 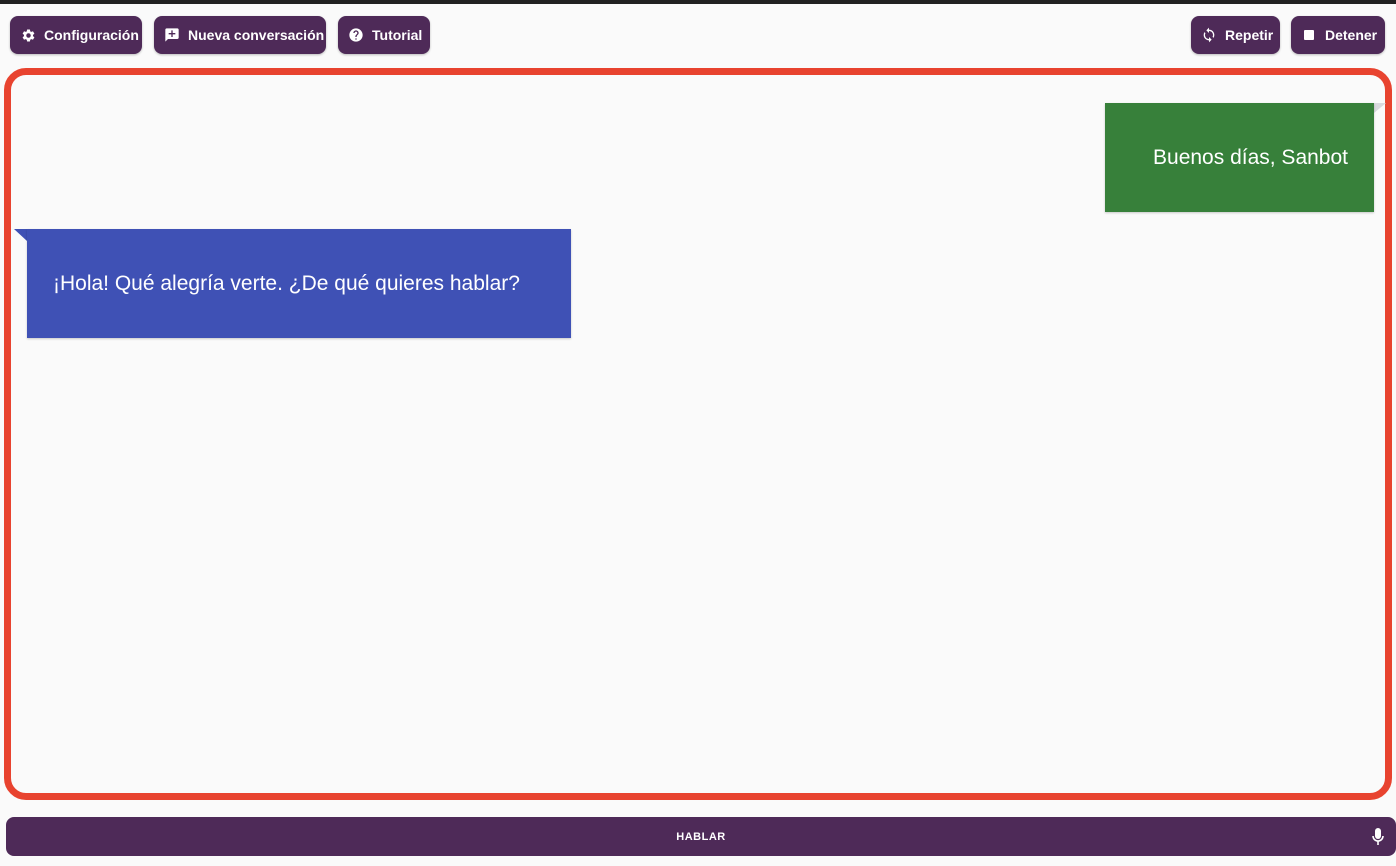 What do you see at coordinates (172, 35) in the screenshot?
I see `add-comment-icon` at bounding box center [172, 35].